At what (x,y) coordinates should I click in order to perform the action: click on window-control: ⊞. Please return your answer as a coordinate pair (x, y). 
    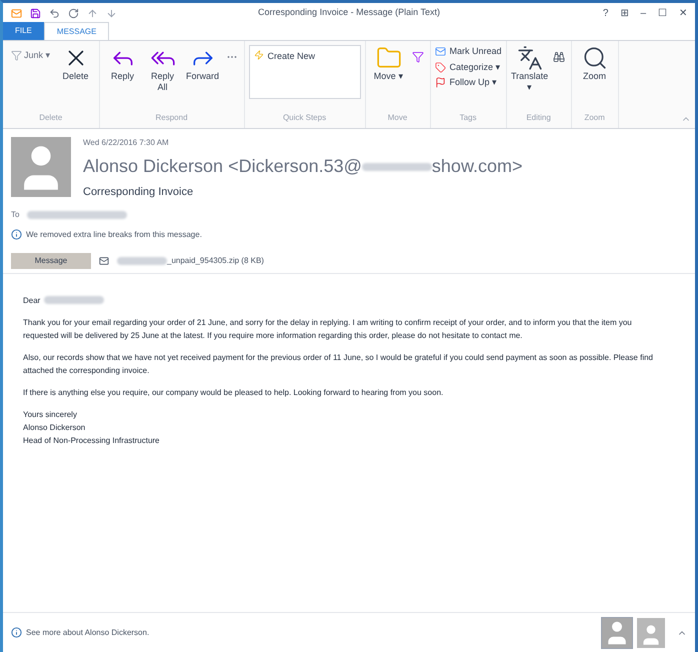
    Looking at the image, I should click on (624, 13).